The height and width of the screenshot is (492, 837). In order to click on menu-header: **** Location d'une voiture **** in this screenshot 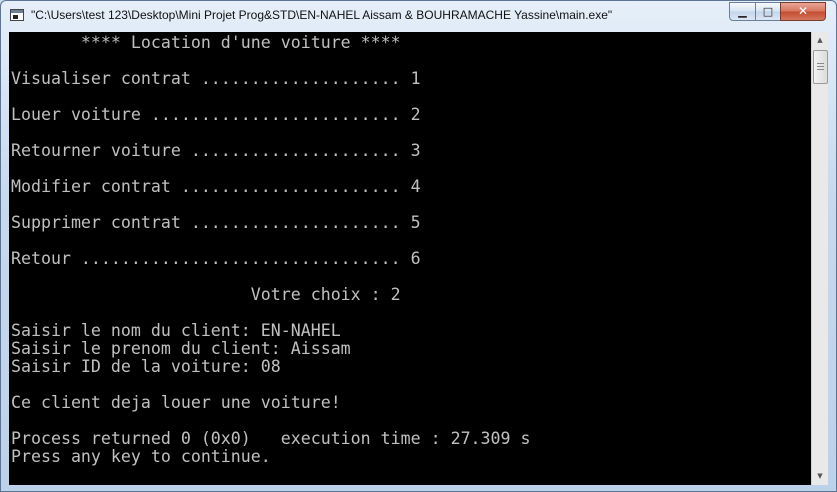, I will do `click(206, 42)`.